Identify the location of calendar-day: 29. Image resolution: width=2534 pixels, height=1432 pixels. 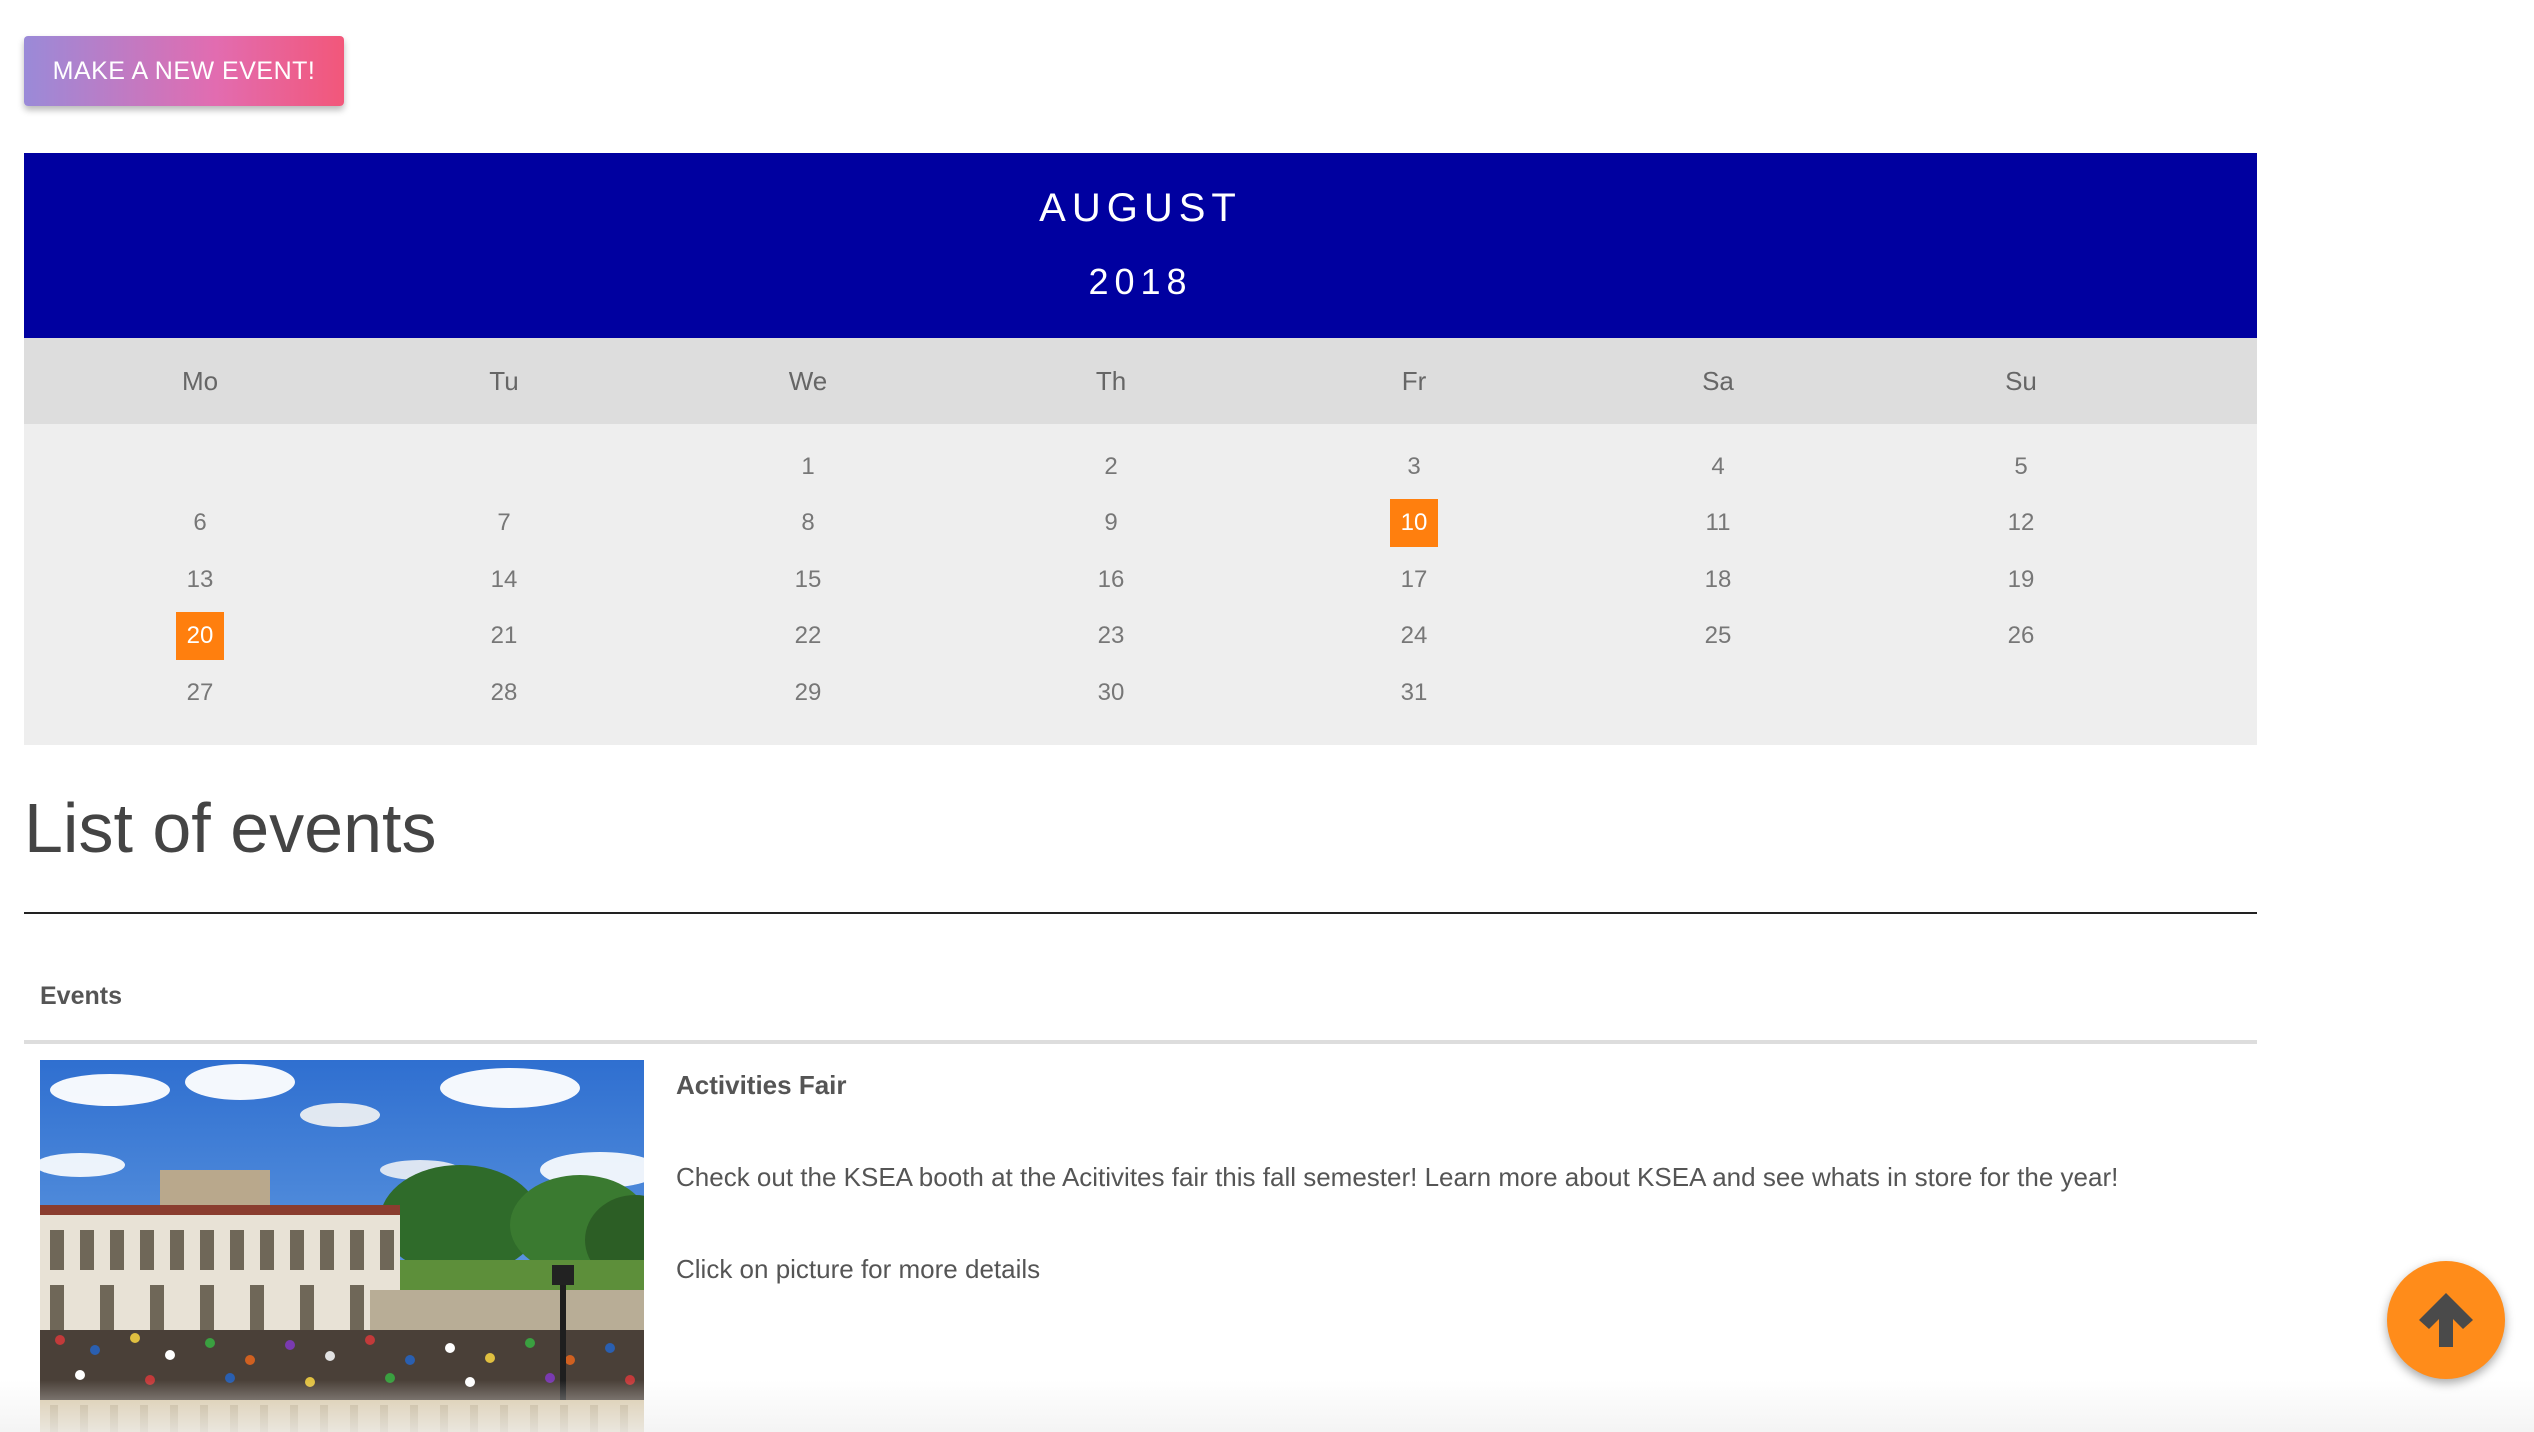
(808, 693).